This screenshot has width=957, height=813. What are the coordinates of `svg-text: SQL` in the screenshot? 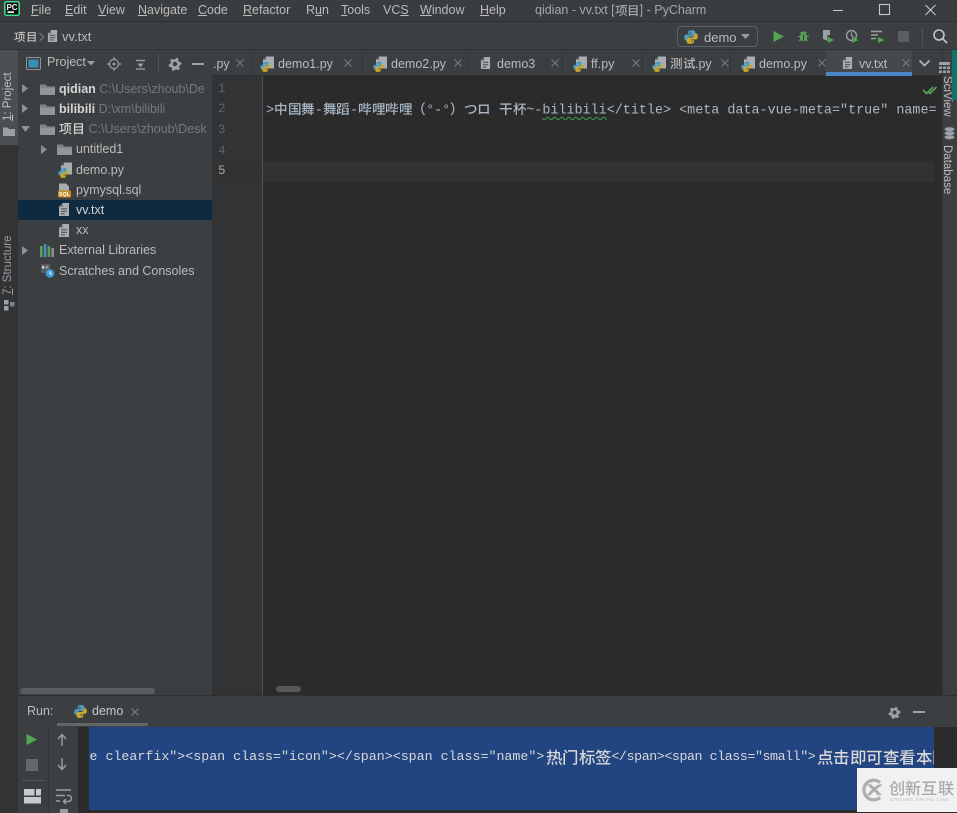 It's located at (65, 195).